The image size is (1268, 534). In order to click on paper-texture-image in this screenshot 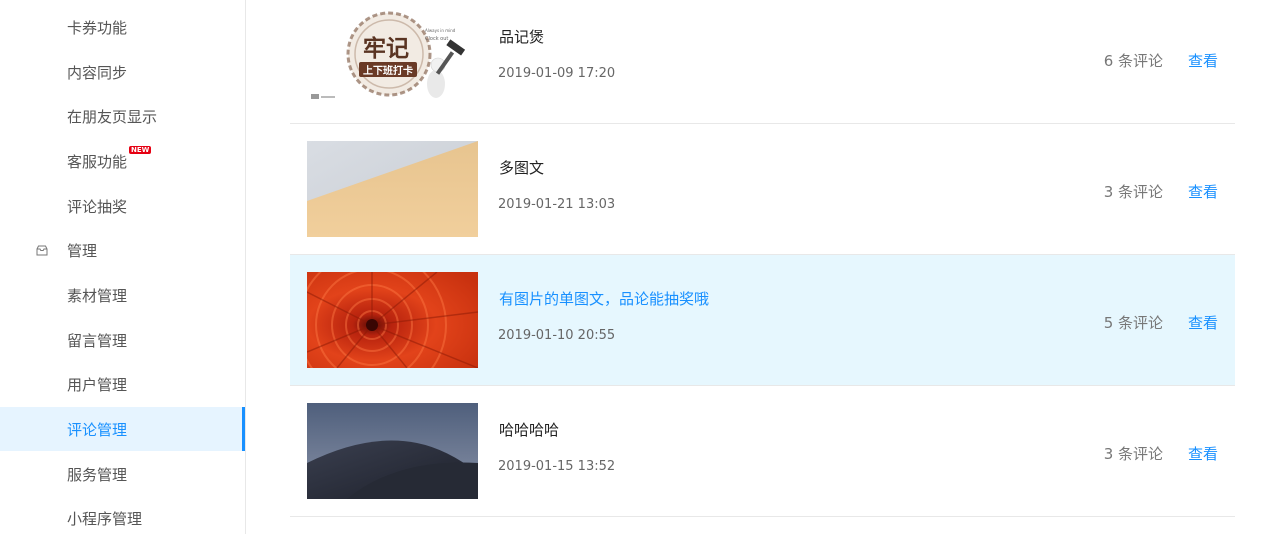, I will do `click(392, 189)`.